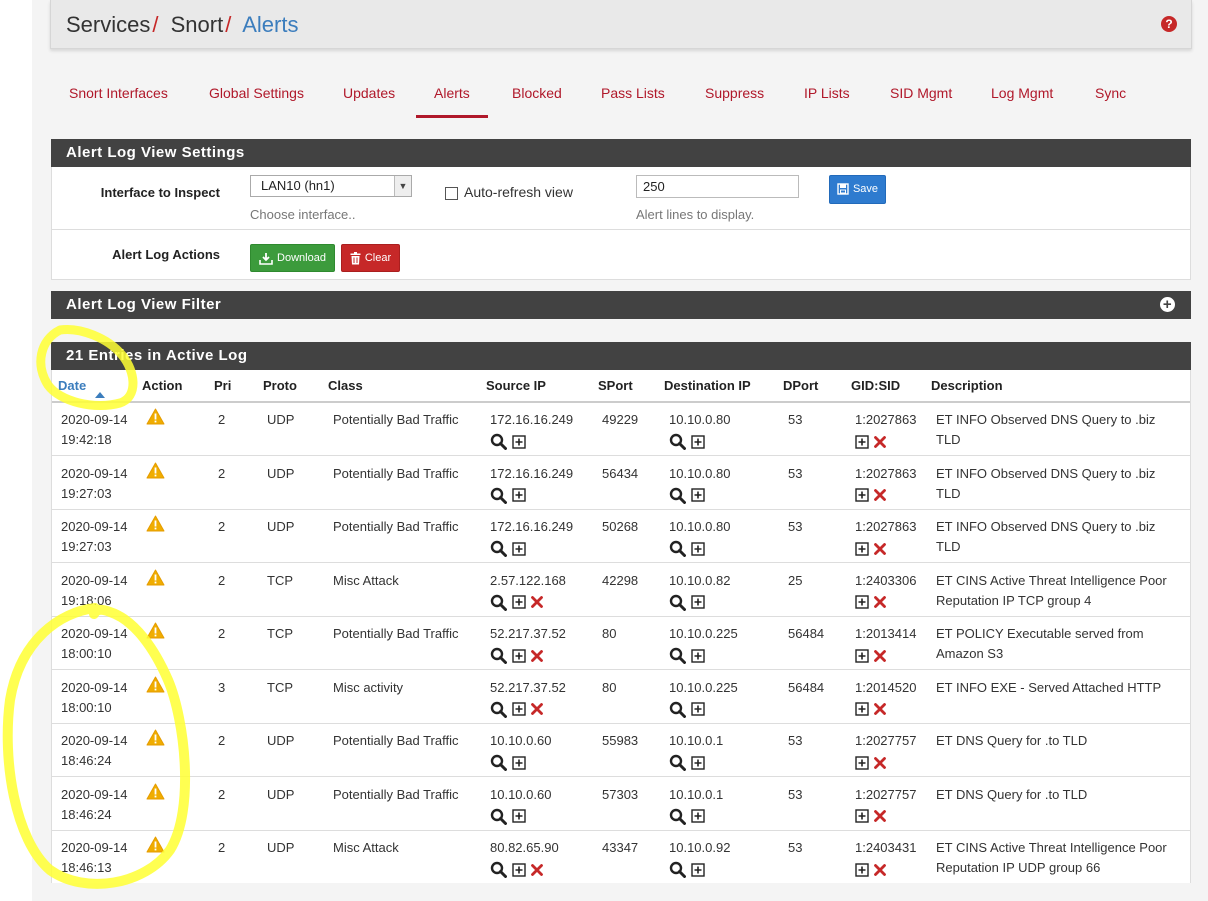  I want to click on breadcrumb-services: Services, so click(108, 24).